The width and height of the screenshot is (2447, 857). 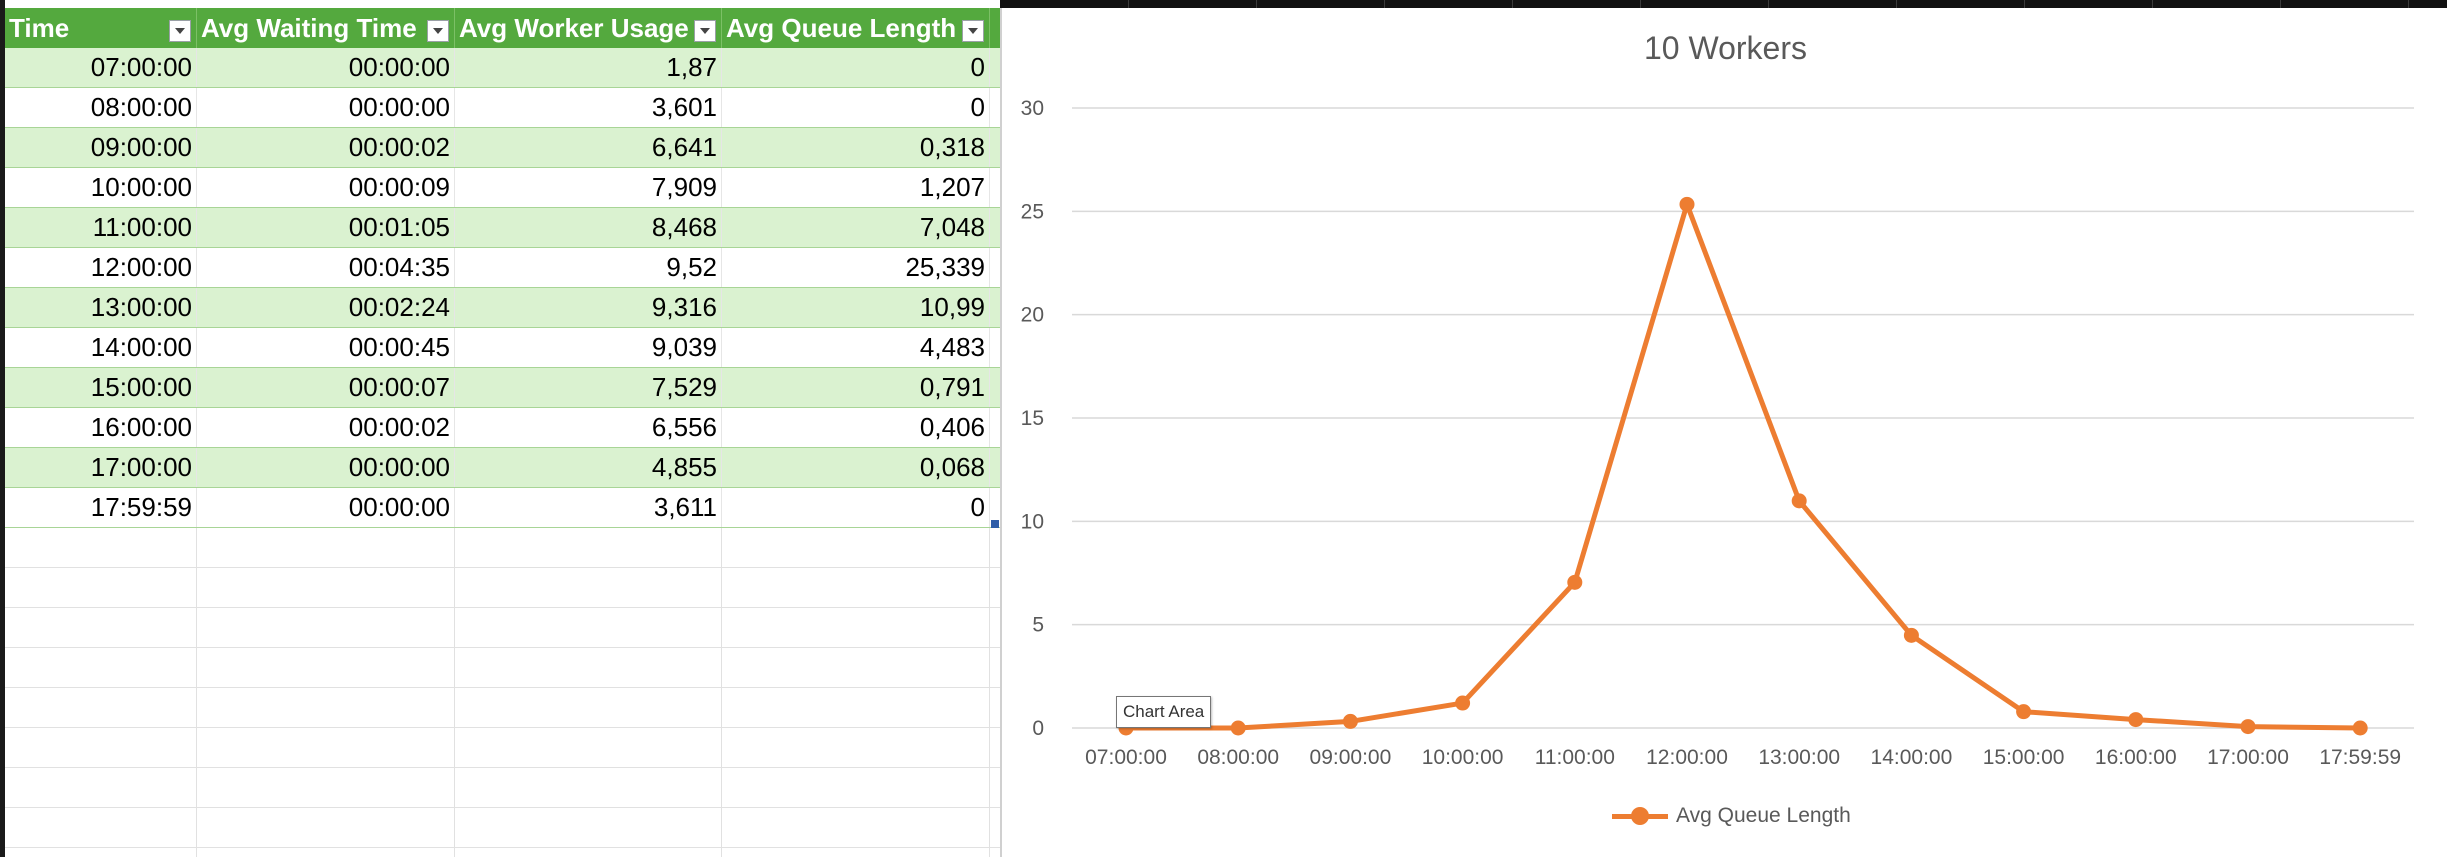 What do you see at coordinates (326, 387) in the screenshot?
I see `table-cell: 00:00:07` at bounding box center [326, 387].